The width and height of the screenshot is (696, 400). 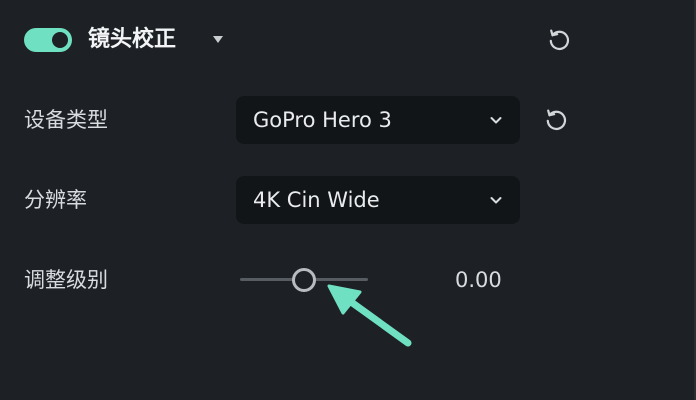 I want to click on resolution-select: 4K Cin Wide, so click(x=378, y=200).